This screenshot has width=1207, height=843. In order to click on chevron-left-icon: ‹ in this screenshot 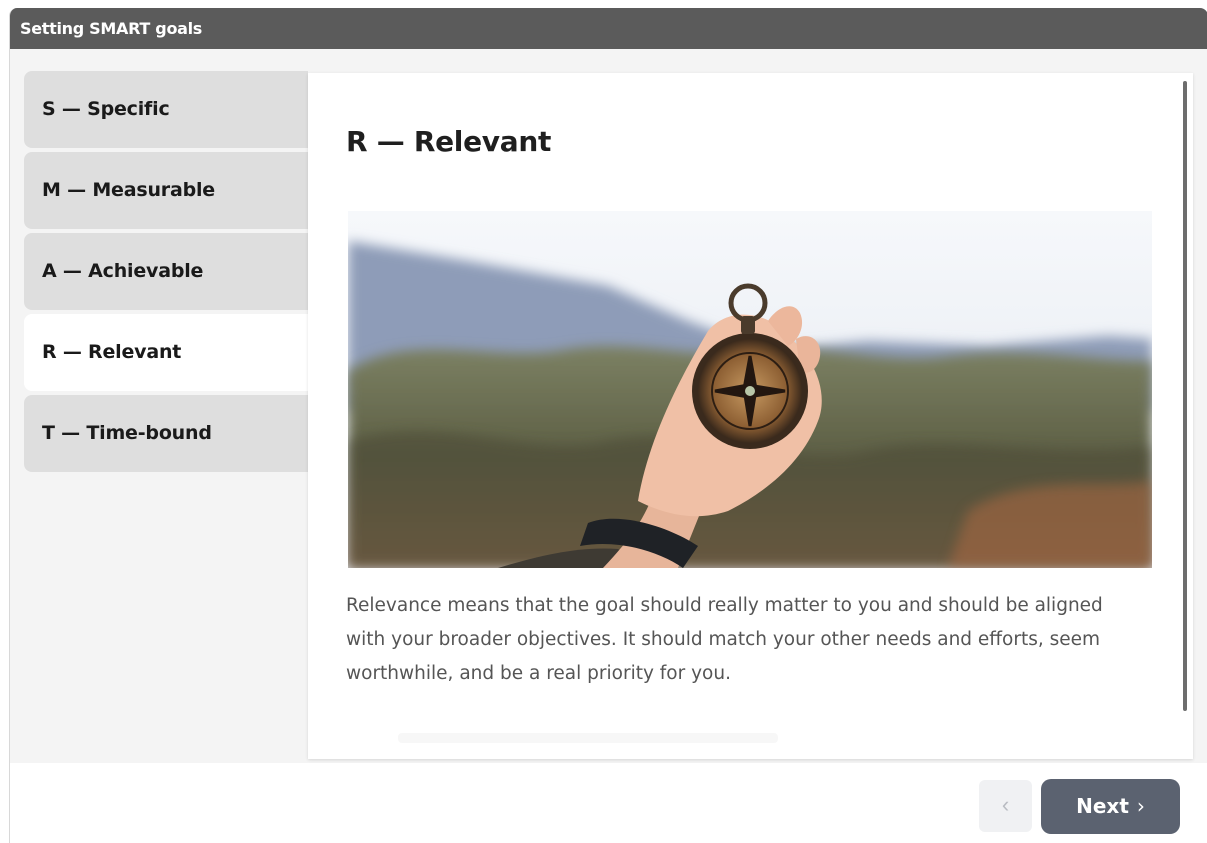, I will do `click(1005, 804)`.